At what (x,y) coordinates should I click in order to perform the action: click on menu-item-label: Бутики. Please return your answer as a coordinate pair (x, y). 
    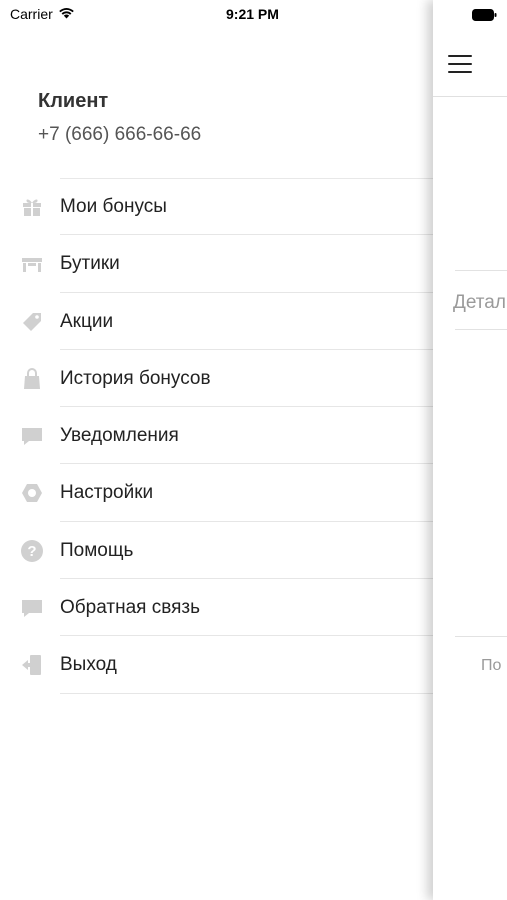
    Looking at the image, I should click on (90, 264).